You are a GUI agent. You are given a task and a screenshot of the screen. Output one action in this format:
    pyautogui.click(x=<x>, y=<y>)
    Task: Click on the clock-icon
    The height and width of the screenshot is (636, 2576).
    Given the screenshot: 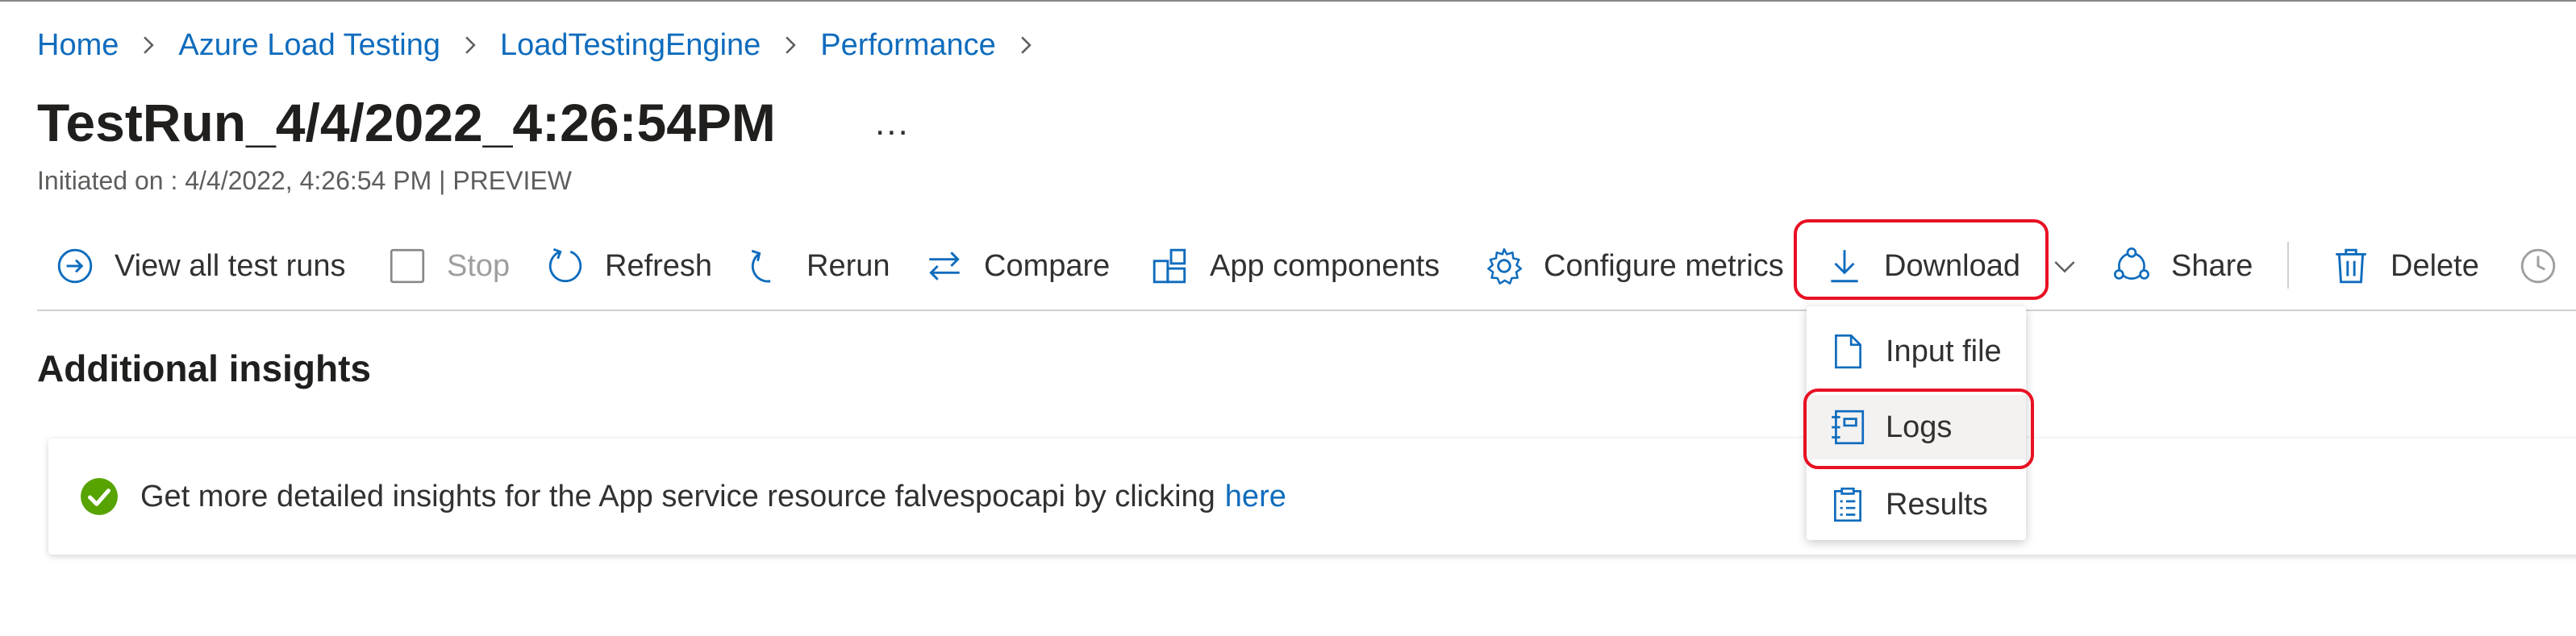 What is the action you would take?
    pyautogui.click(x=2538, y=266)
    